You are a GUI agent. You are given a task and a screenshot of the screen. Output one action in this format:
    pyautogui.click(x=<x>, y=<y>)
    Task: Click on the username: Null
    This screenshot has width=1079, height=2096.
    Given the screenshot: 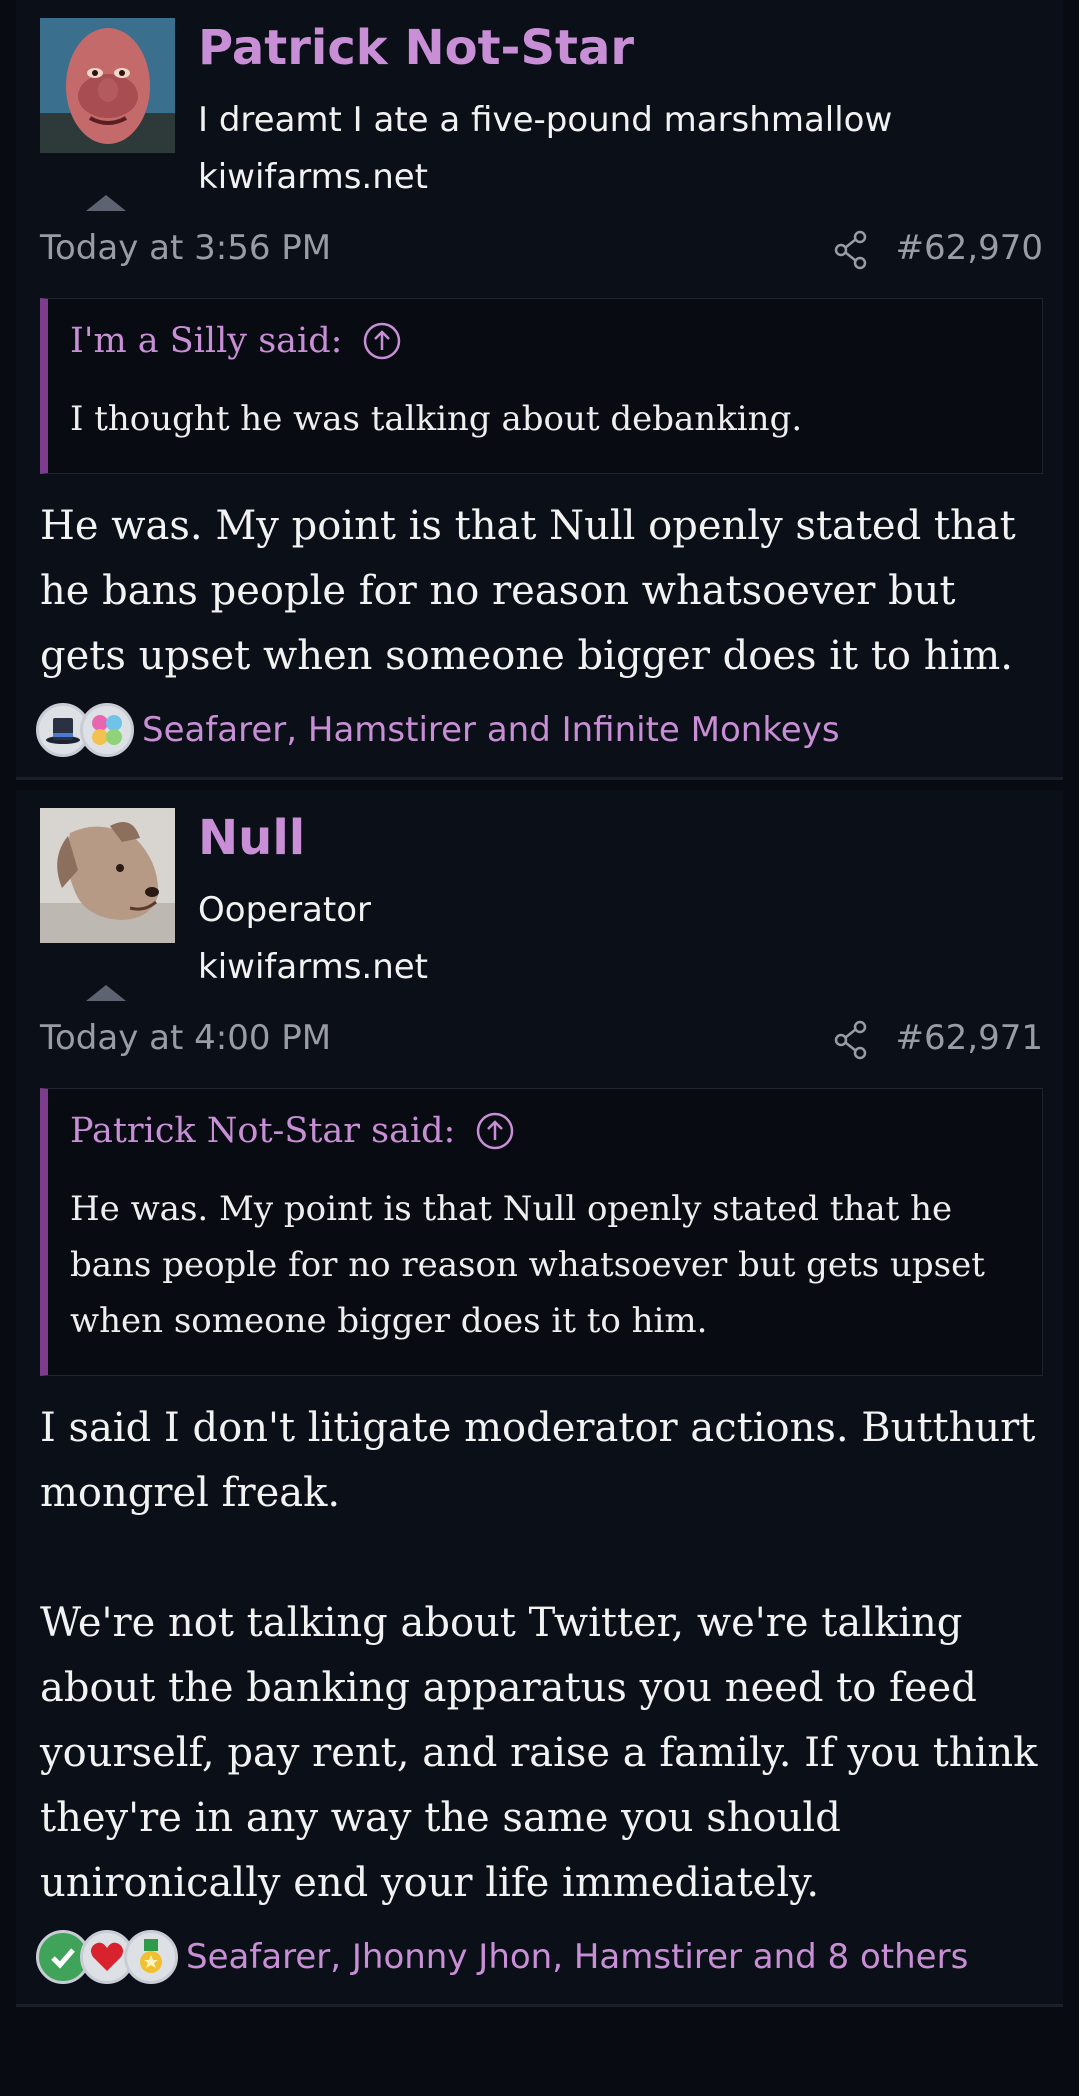 What is the action you would take?
    pyautogui.click(x=251, y=838)
    